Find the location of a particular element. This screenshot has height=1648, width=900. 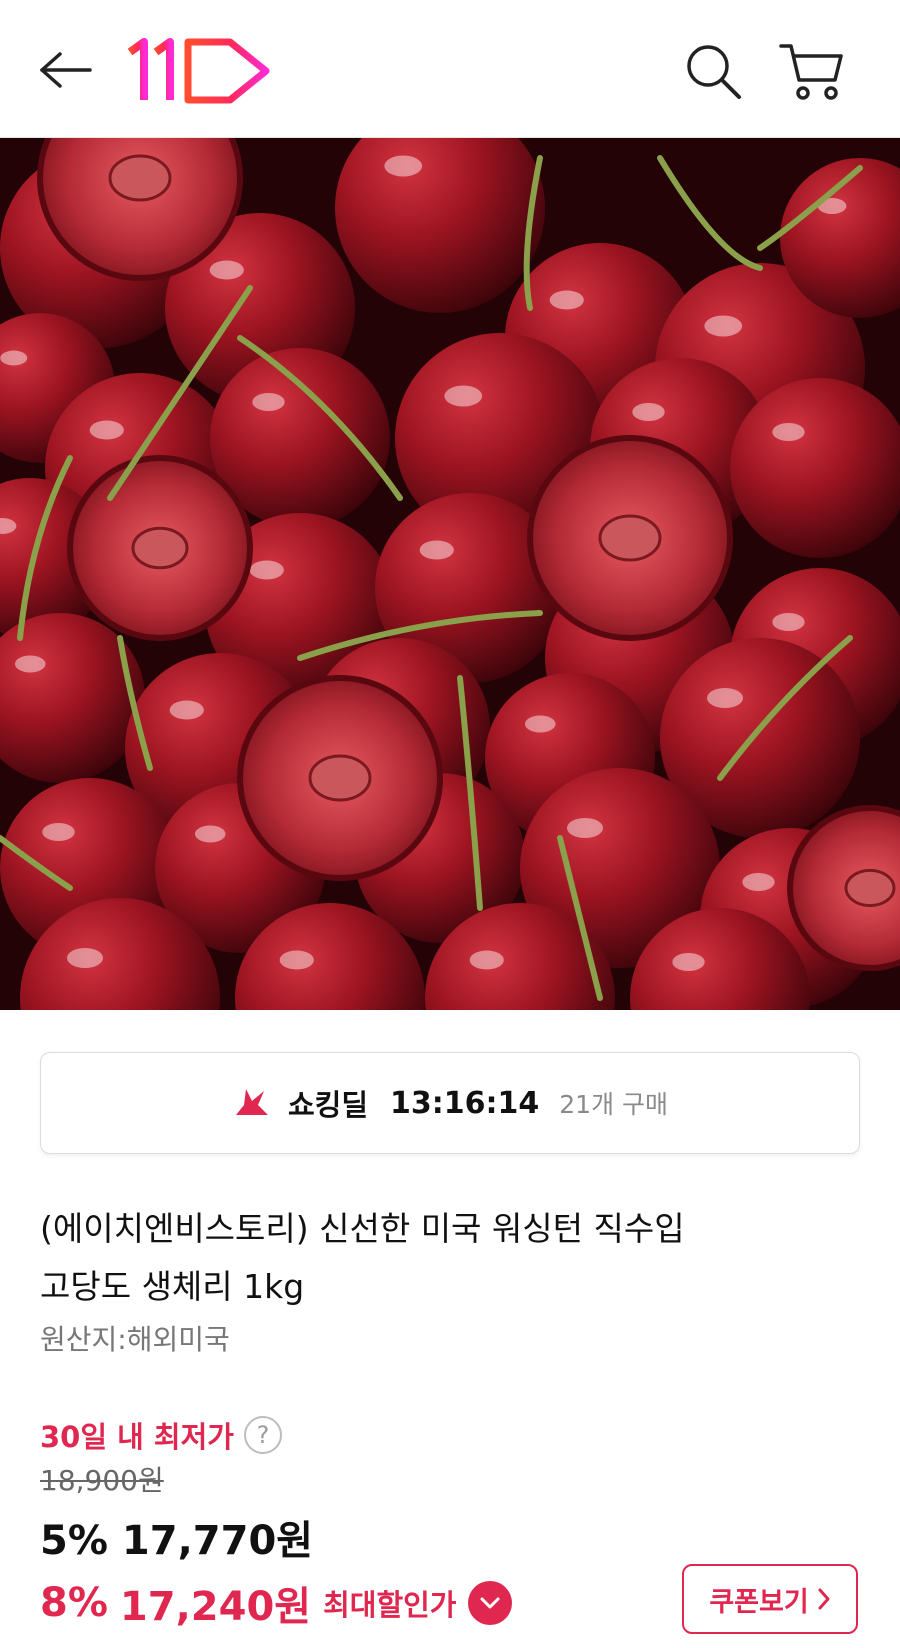

cart-icon is located at coordinates (811, 72).